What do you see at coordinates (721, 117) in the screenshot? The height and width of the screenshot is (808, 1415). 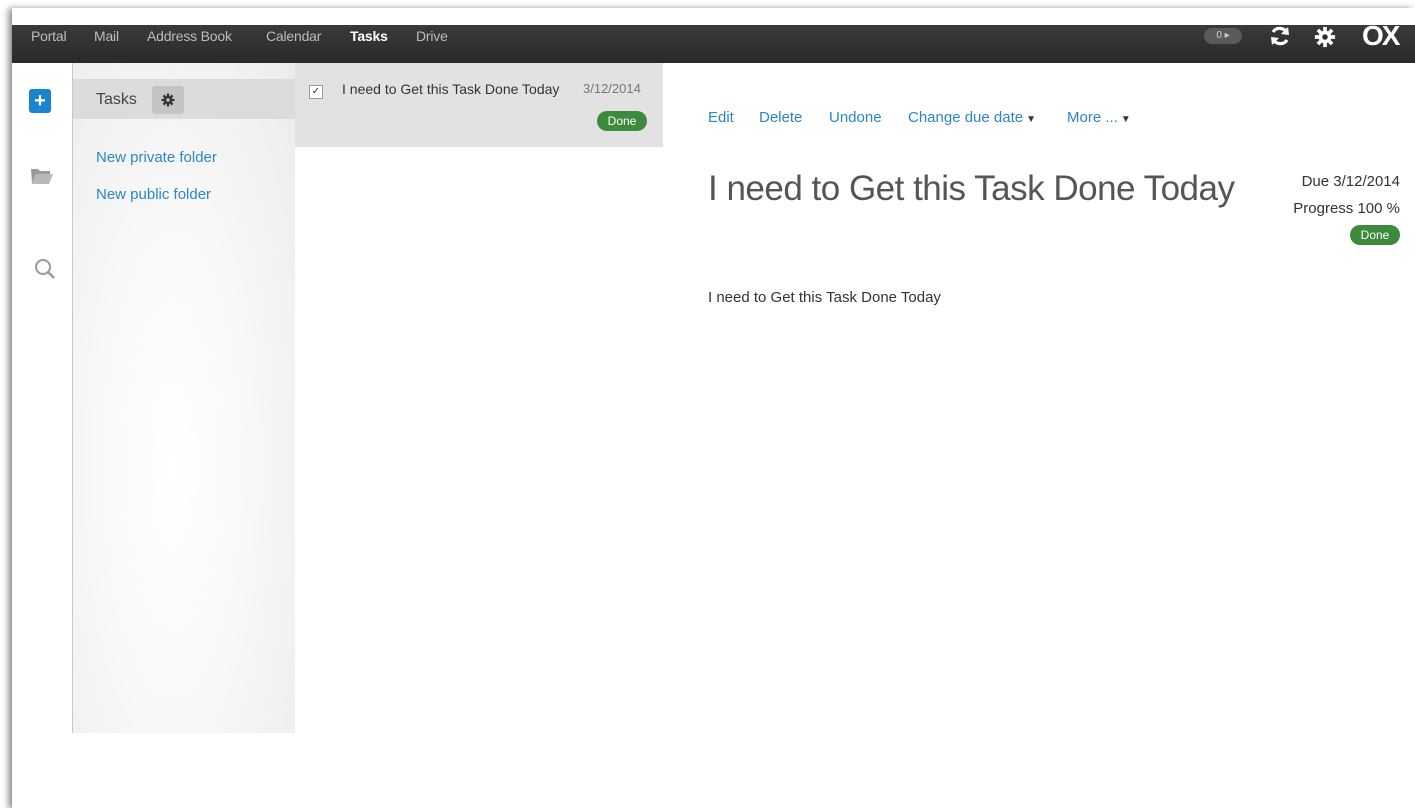 I see `edit-button: Edit` at bounding box center [721, 117].